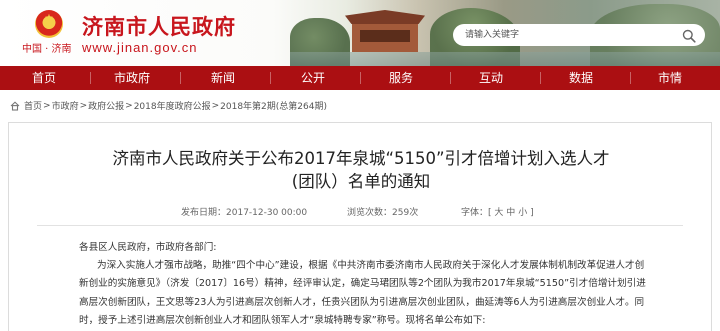  Describe the element at coordinates (522, 213) in the screenshot. I see `font-size-small: 小` at that location.